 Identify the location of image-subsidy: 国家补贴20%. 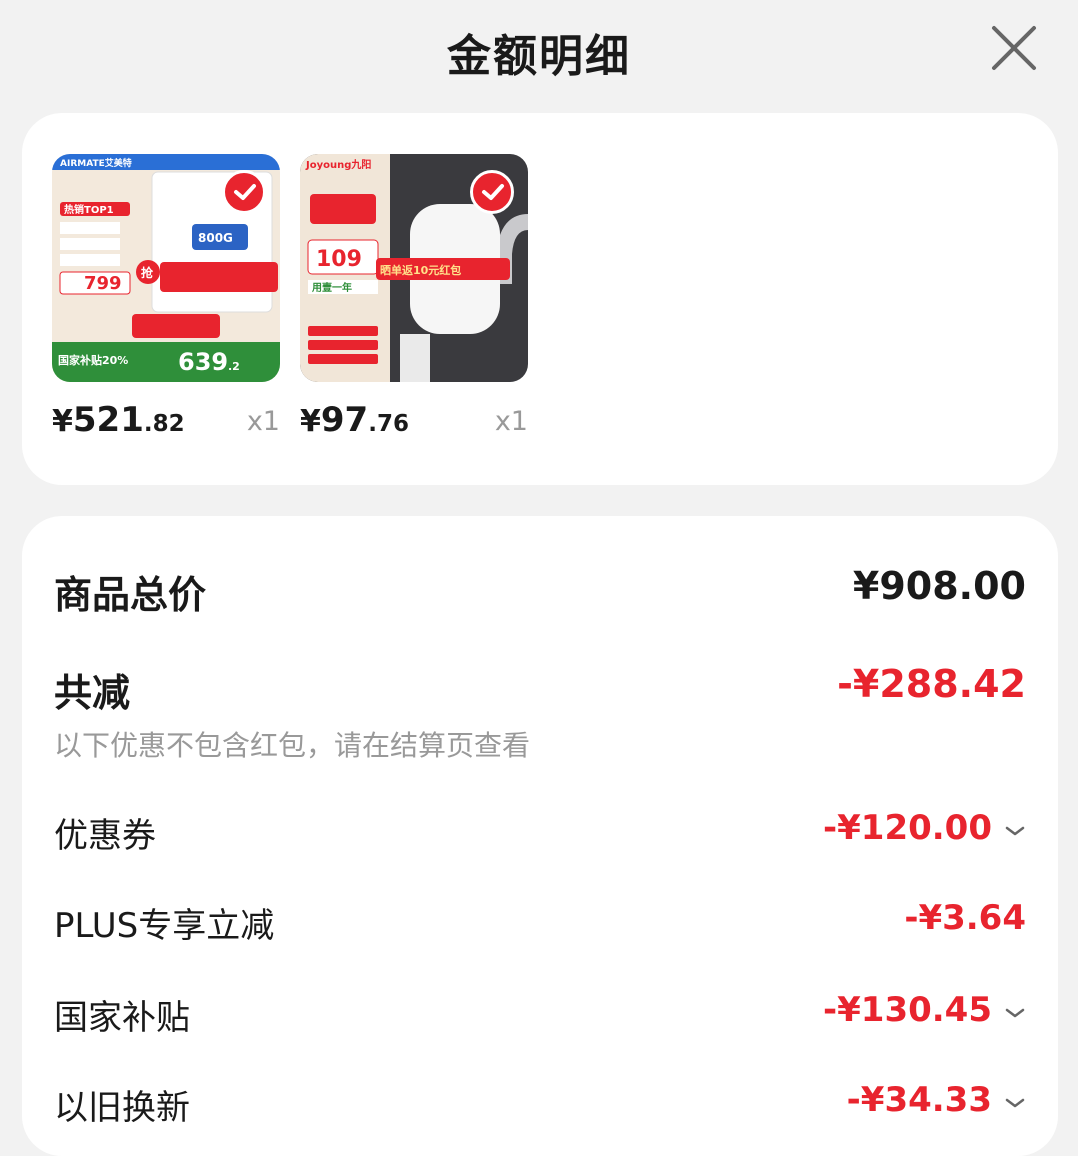
(93, 360).